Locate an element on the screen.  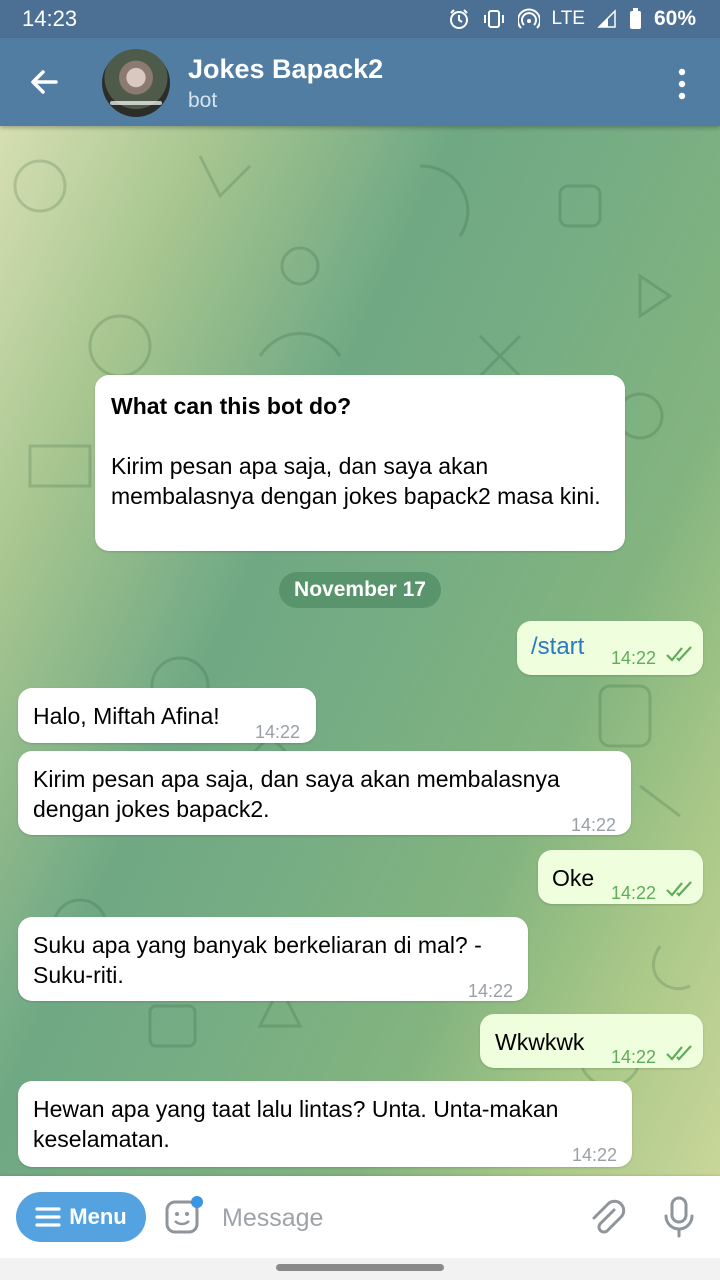
status-bar: 14:23 LTE 60% is located at coordinates (360, 19).